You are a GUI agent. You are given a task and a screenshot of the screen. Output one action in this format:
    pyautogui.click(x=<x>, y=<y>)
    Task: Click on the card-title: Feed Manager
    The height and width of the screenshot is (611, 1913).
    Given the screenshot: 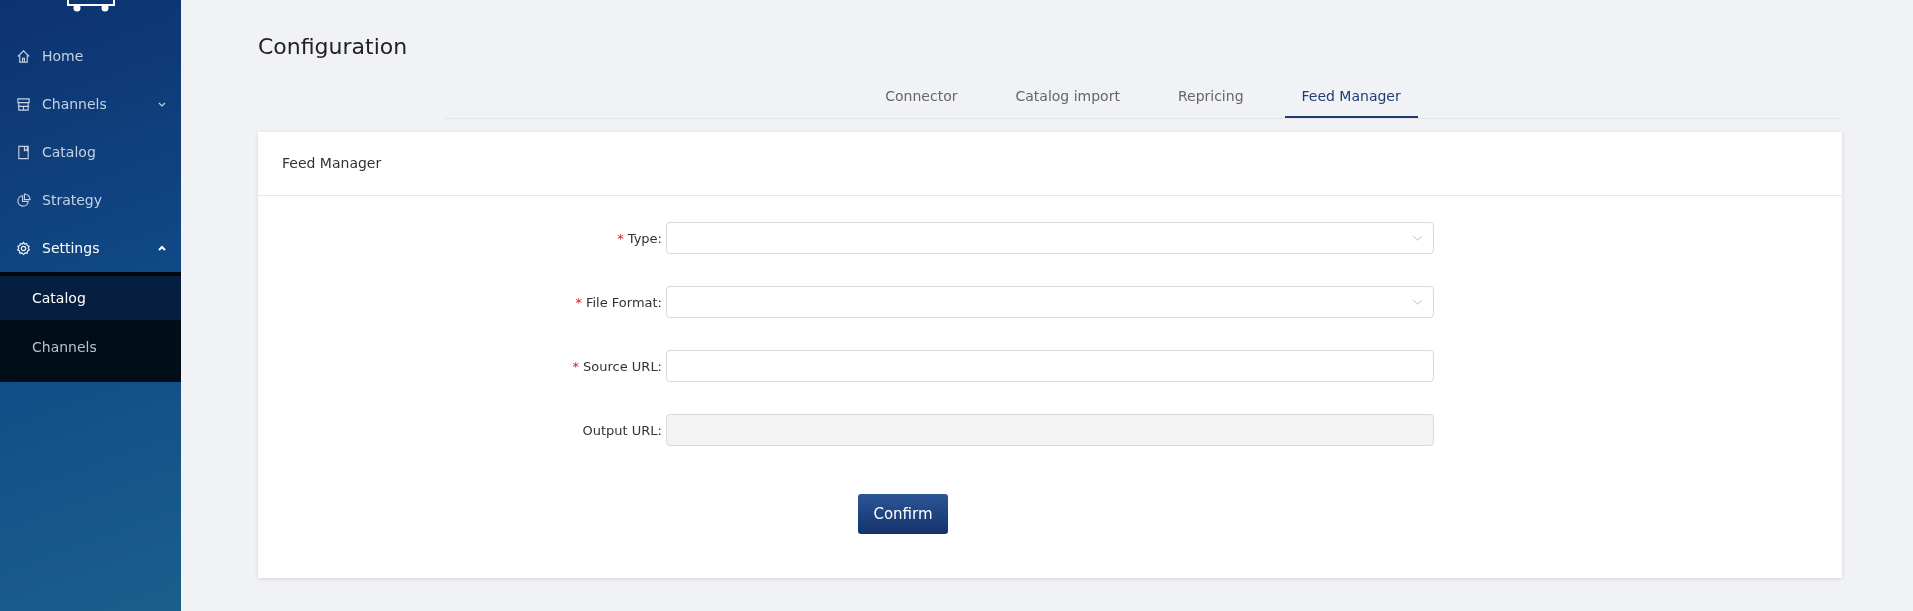 What is the action you would take?
    pyautogui.click(x=332, y=163)
    